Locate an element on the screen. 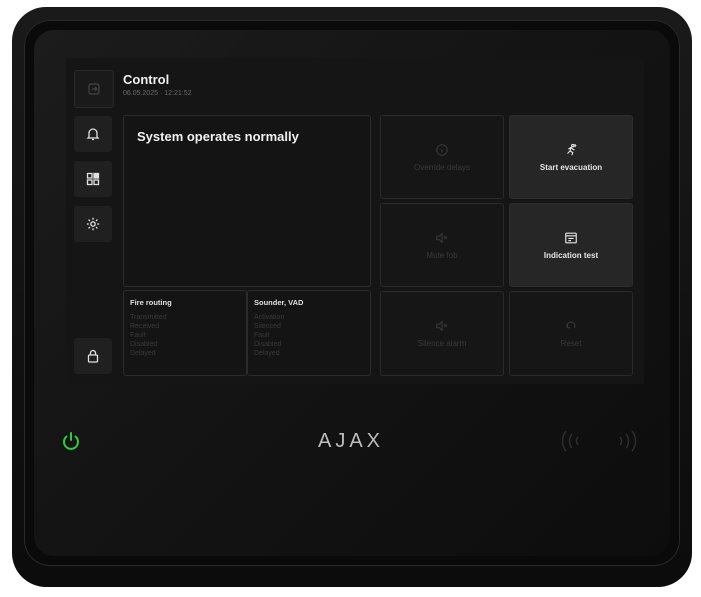 This screenshot has width=701, height=597. status-panel: System operates normally is located at coordinates (247, 201).